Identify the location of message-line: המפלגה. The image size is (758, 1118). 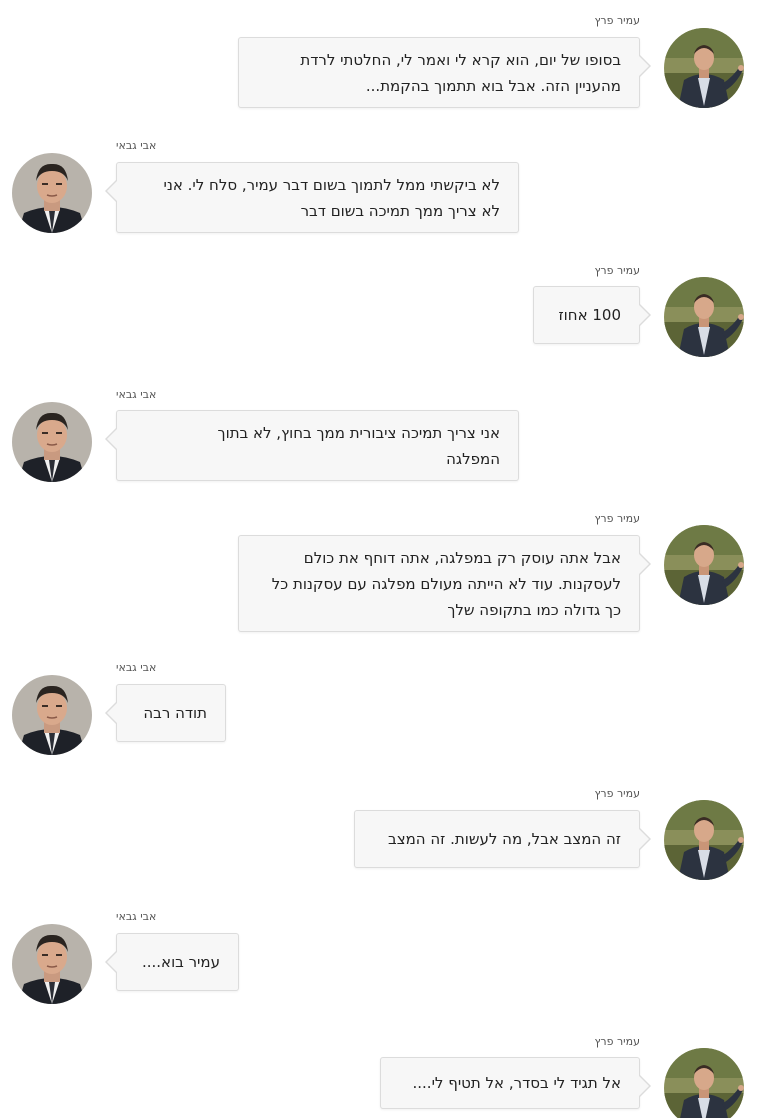
(473, 459).